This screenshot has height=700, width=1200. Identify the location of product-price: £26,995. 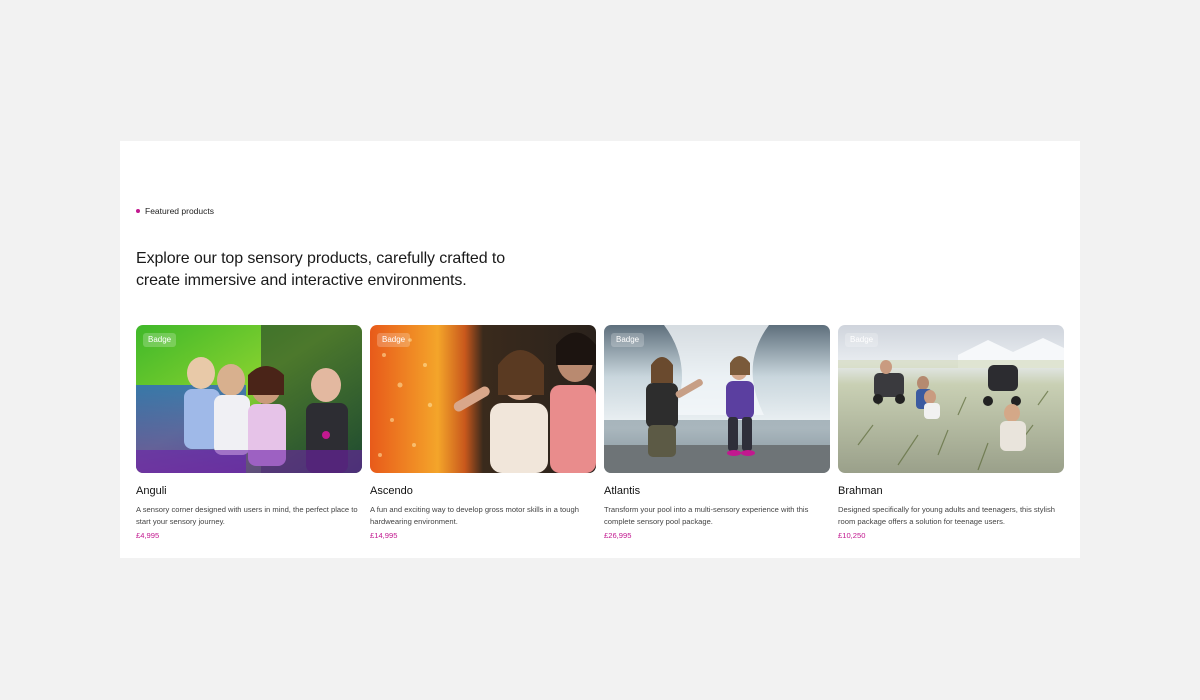
(618, 535).